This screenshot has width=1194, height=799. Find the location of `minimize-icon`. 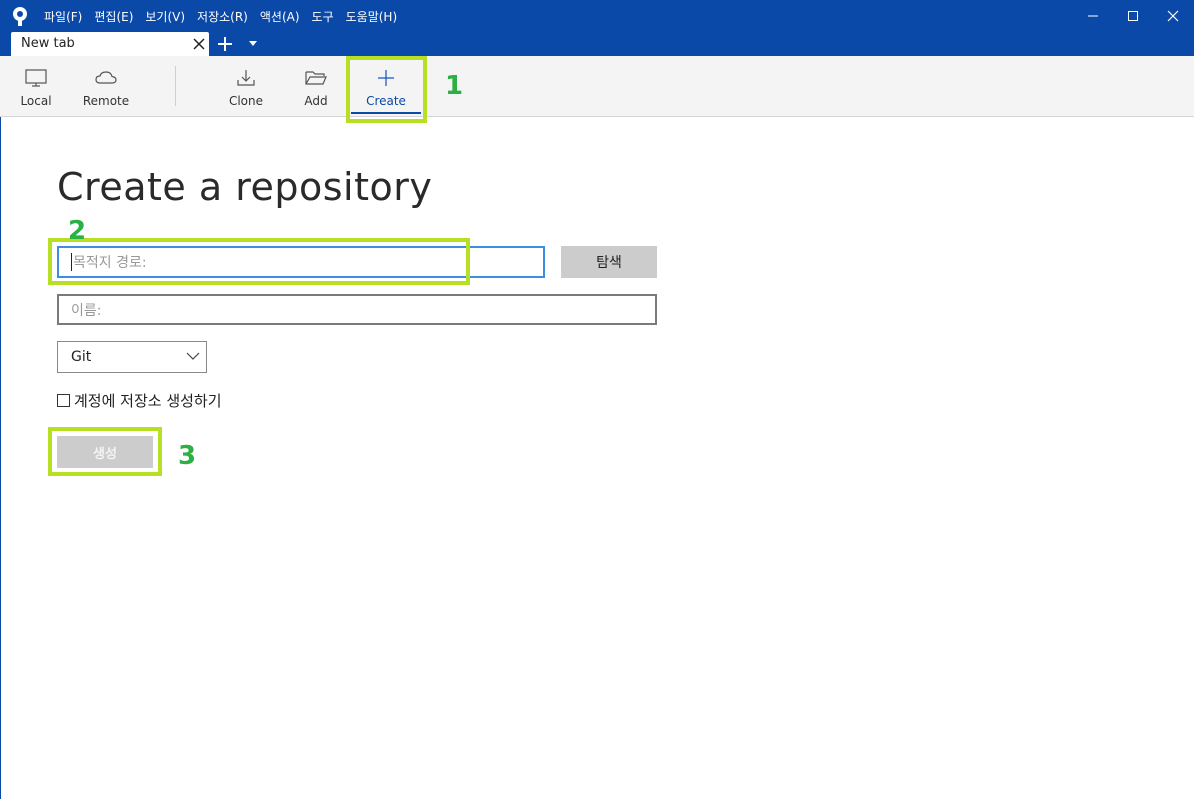

minimize-icon is located at coordinates (1093, 16).